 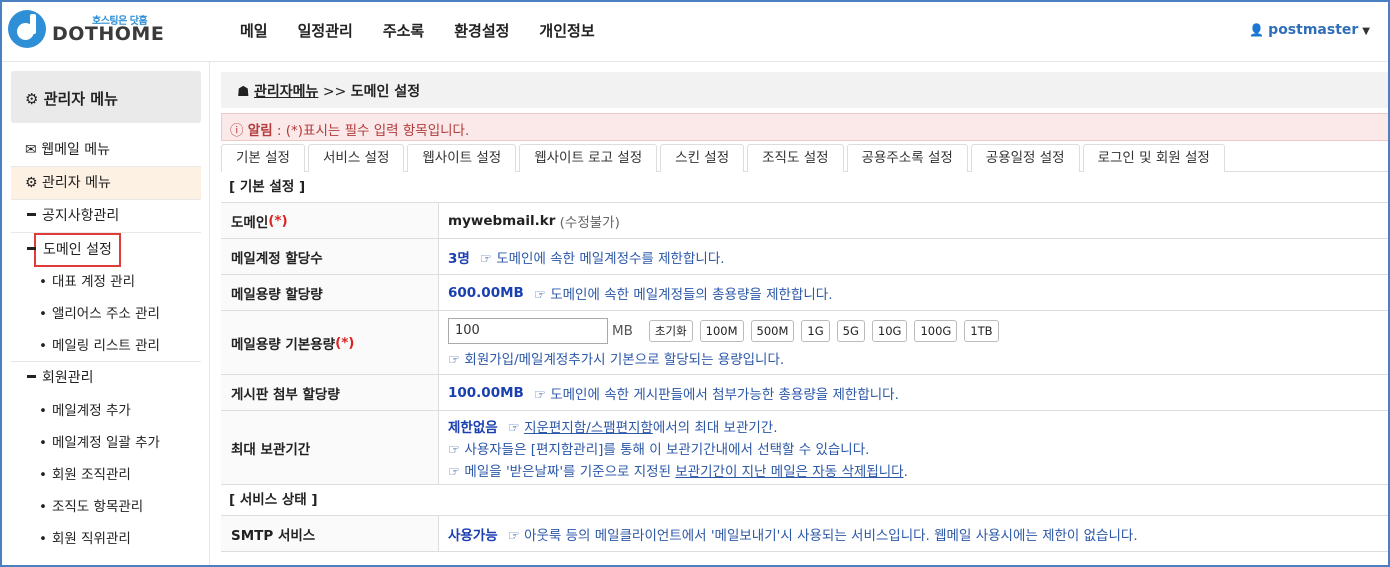 I want to click on sidebar-item-domain: 도메인 설정, so click(x=106, y=250).